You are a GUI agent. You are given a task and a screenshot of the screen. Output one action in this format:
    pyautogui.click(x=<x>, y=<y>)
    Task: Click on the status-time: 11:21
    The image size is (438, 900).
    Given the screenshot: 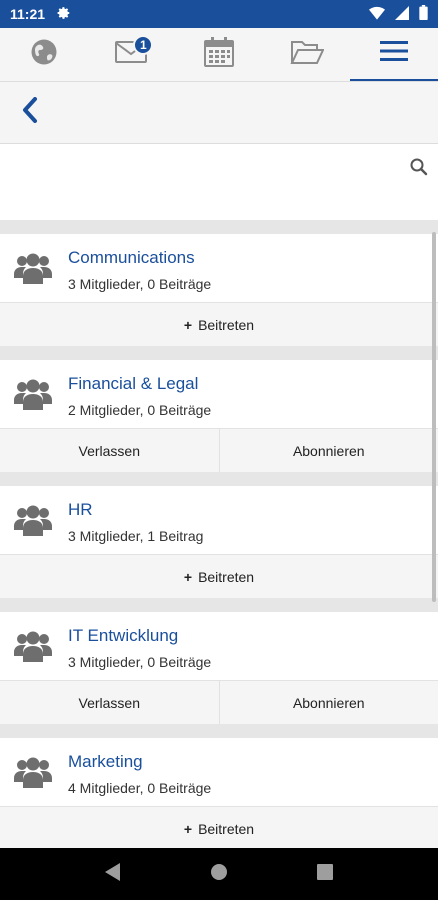 What is the action you would take?
    pyautogui.click(x=28, y=14)
    